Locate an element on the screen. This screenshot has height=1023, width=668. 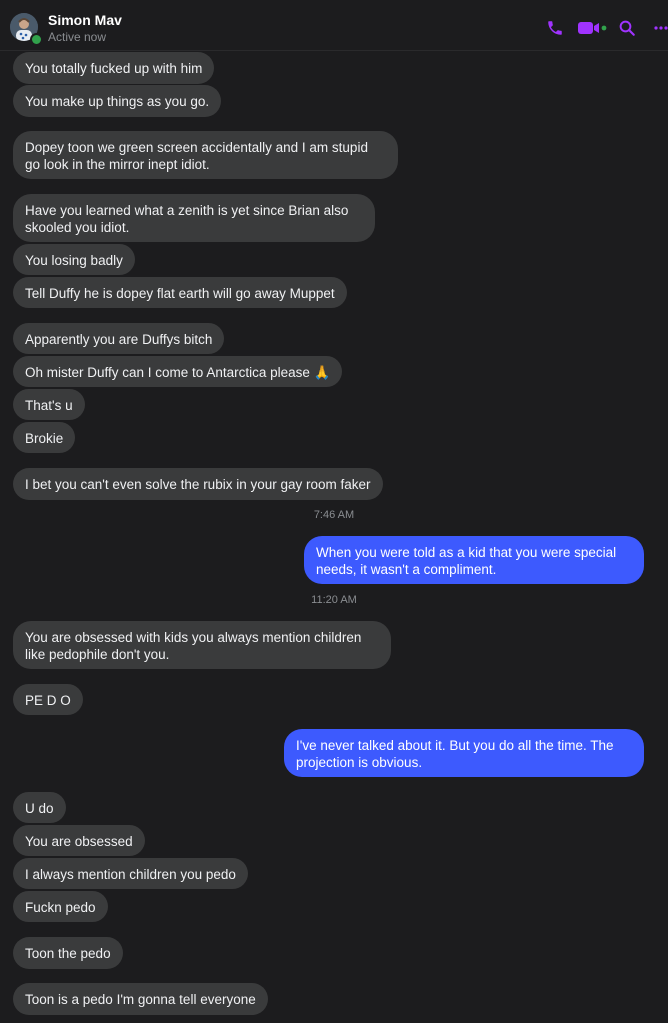
phone-icon is located at coordinates (555, 28).